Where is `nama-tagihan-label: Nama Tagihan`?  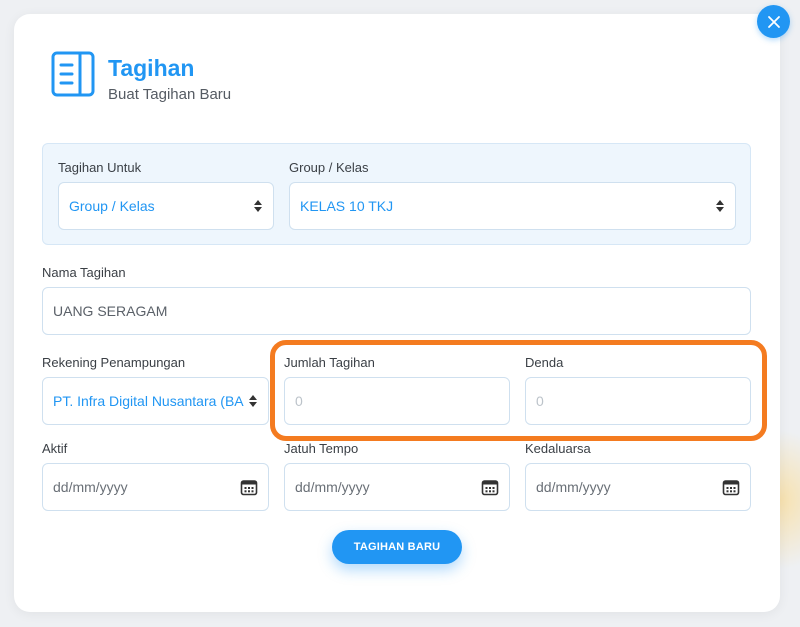 nama-tagihan-label: Nama Tagihan is located at coordinates (84, 272).